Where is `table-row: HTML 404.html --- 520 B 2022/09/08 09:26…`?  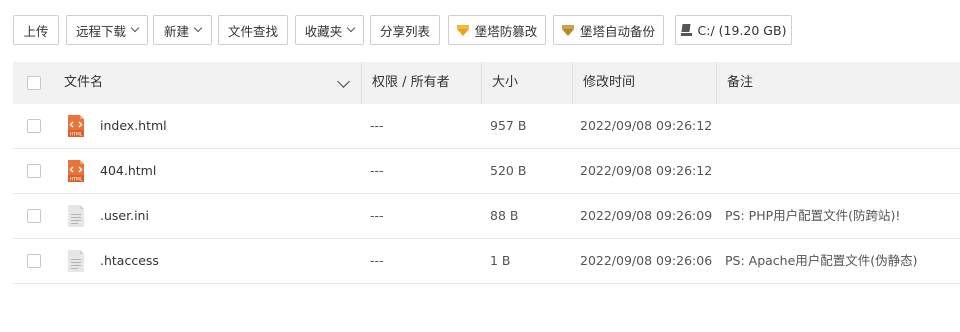
table-row: HTML 404.html --- 520 B 2022/09/08 09:26… is located at coordinates (486, 171).